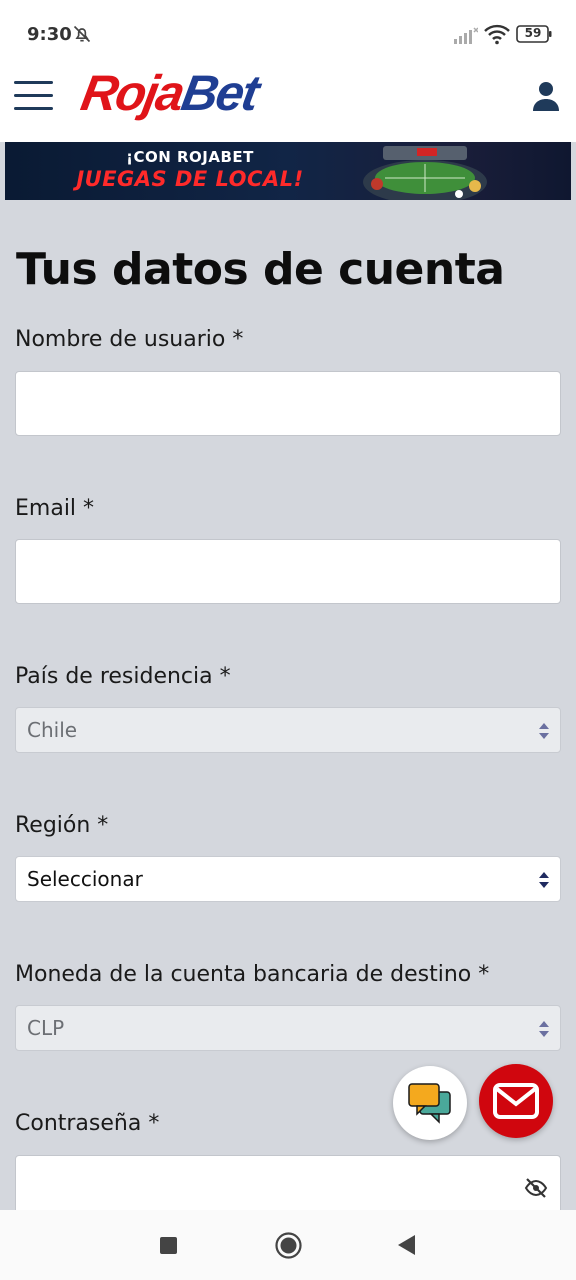  I want to click on logo-part-bet: Bet, so click(219, 93).